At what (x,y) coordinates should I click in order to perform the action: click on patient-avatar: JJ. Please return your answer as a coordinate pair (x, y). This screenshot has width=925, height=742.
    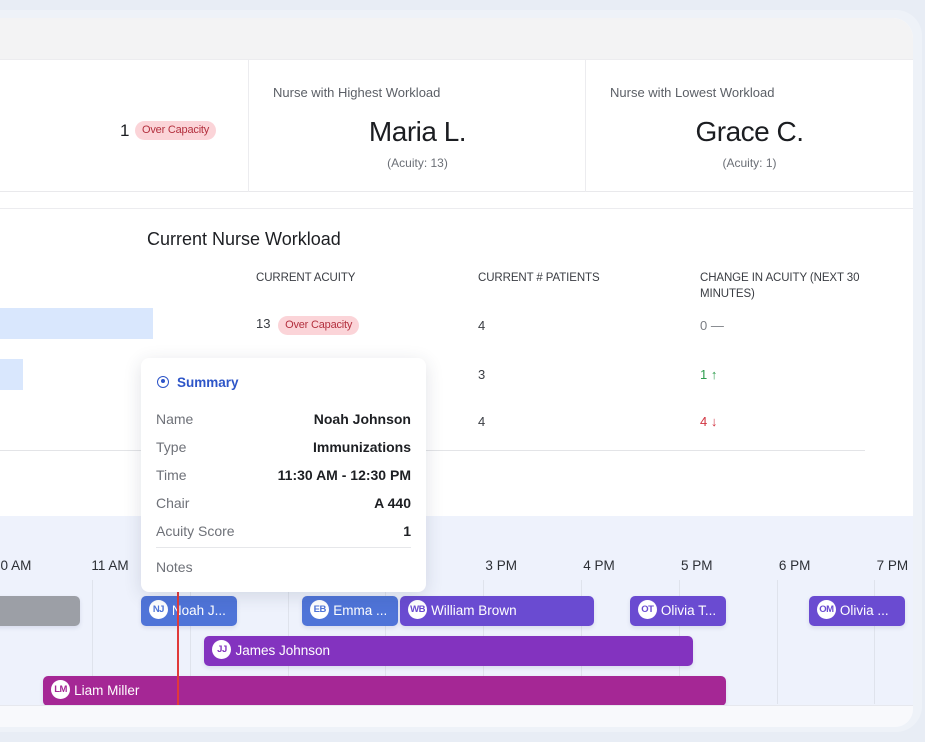
    Looking at the image, I should click on (222, 650).